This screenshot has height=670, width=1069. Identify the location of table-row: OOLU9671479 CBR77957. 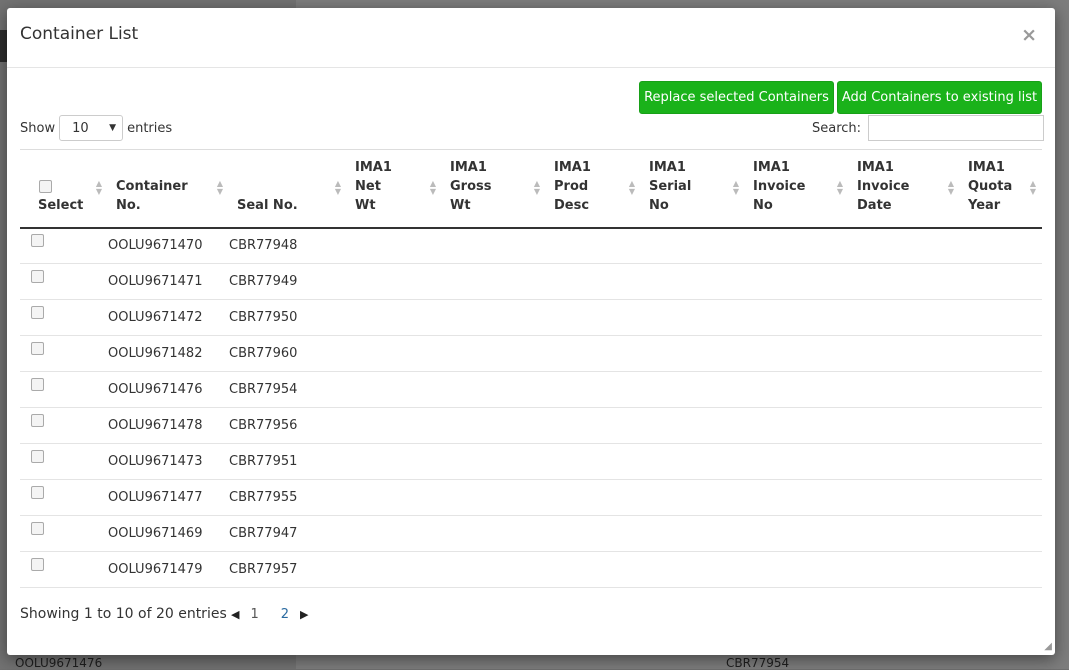
(531, 570).